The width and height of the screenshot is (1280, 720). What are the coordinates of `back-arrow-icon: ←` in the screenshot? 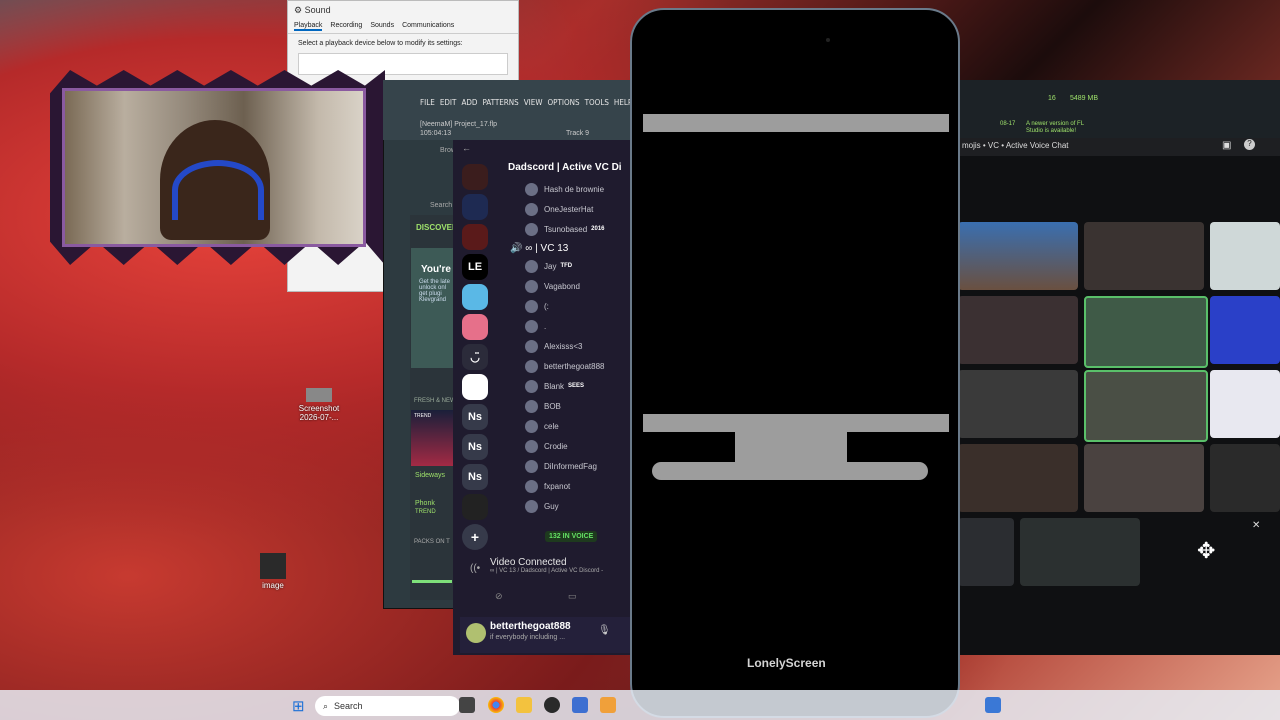 It's located at (466, 148).